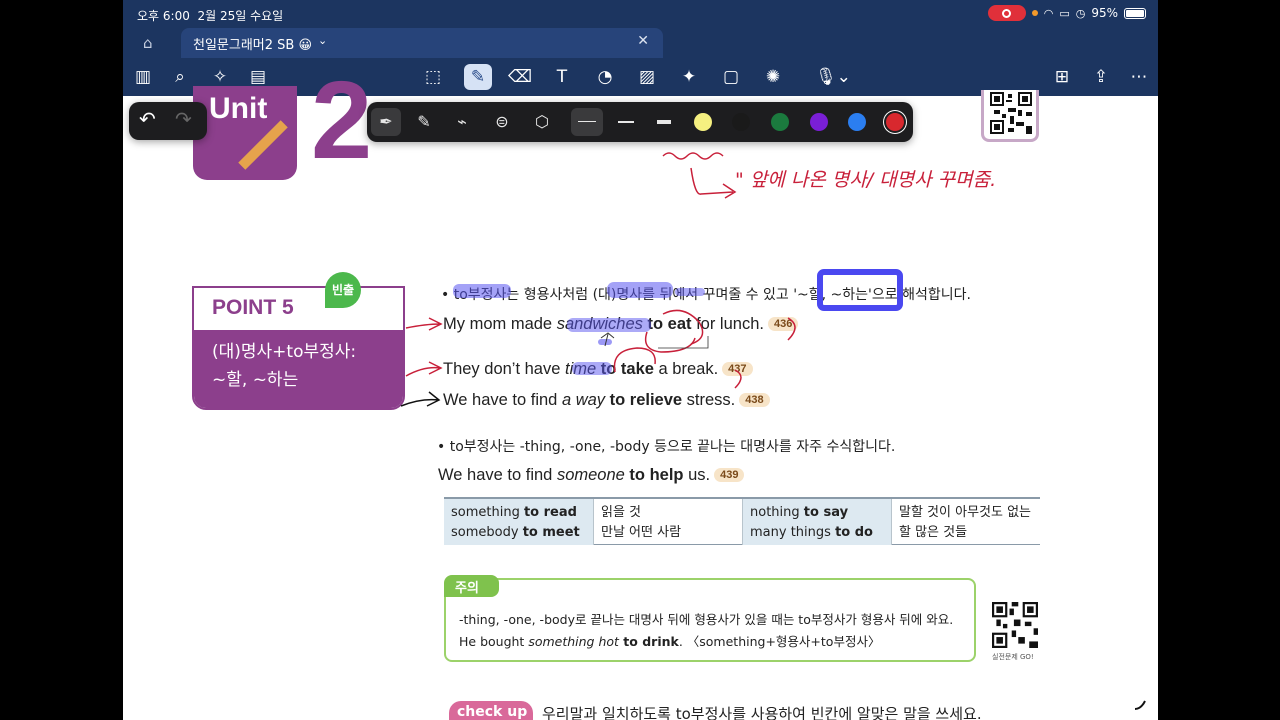  What do you see at coordinates (737, 369) in the screenshot?
I see `example-number: 437` at bounding box center [737, 369].